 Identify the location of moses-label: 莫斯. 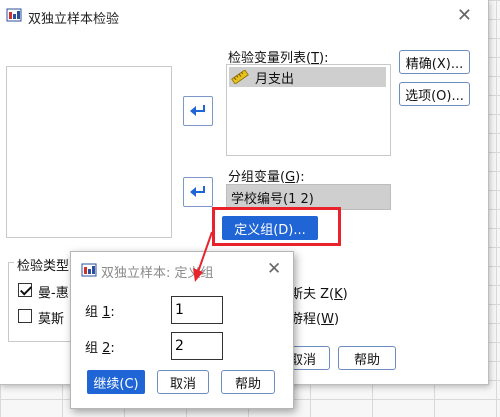
(51, 319).